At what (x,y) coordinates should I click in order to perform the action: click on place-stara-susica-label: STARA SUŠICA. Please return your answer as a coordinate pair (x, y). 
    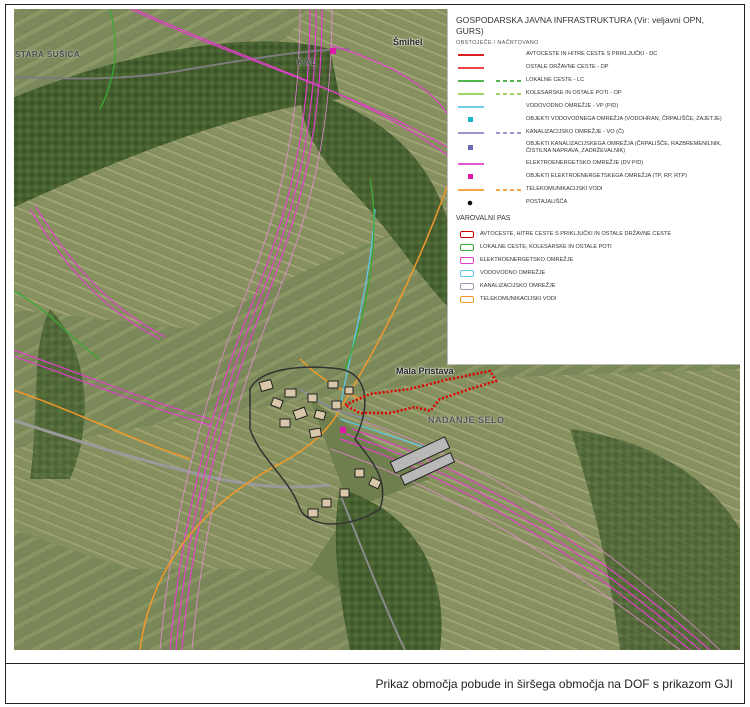
    Looking at the image, I should click on (48, 54).